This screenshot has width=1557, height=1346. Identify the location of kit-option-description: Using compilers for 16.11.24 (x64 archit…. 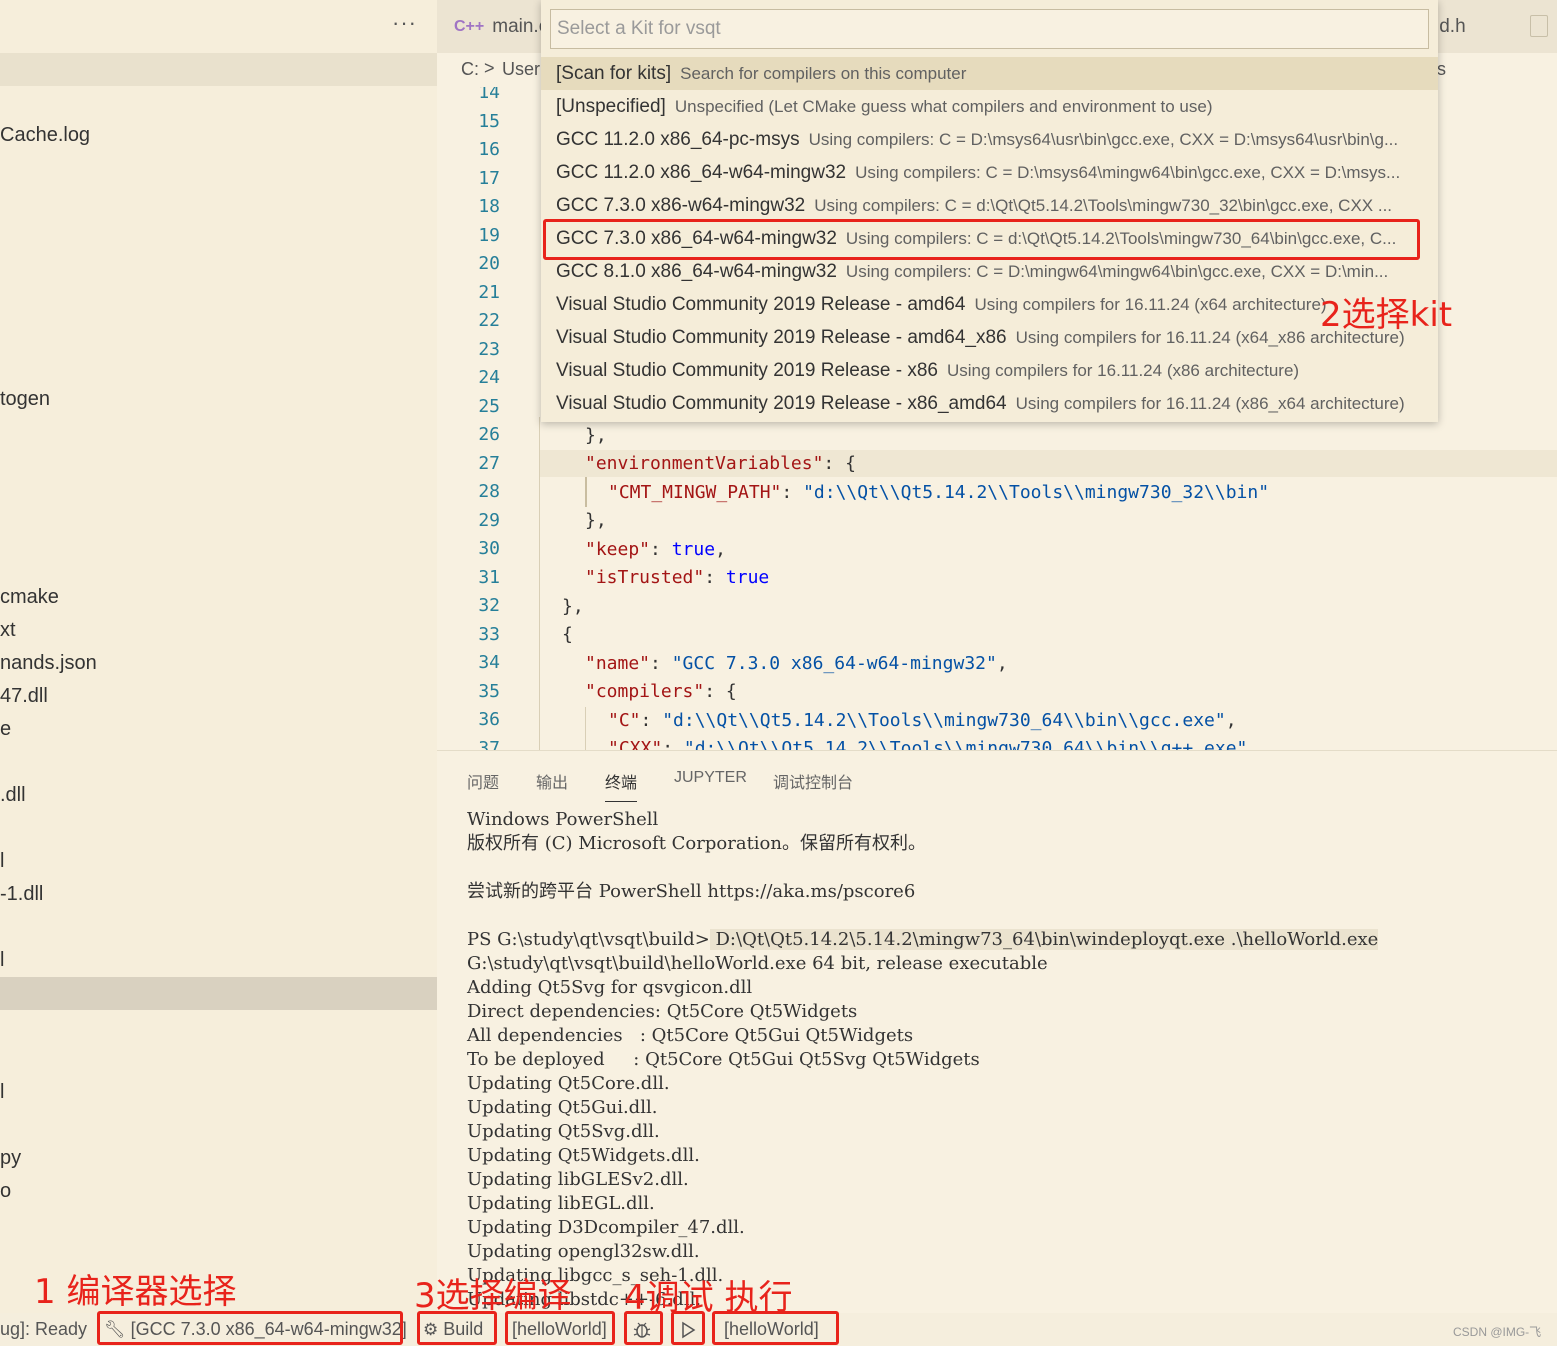
(1150, 304).